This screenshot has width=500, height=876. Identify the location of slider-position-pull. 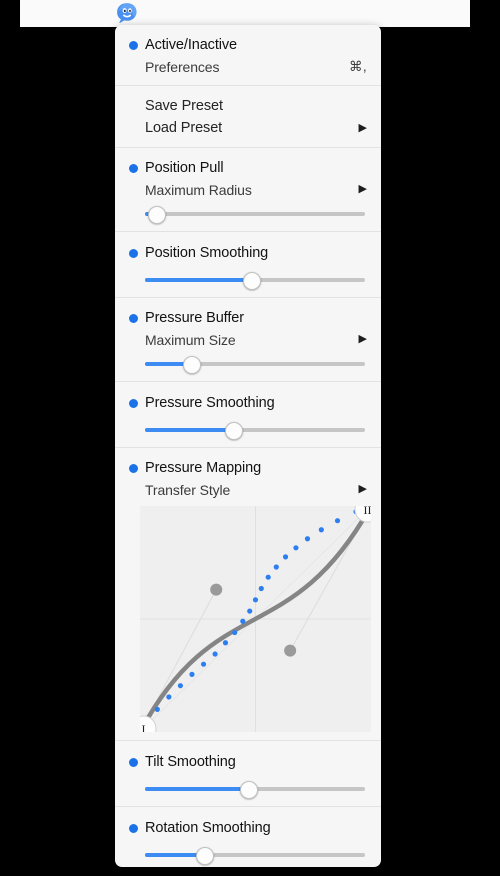
(255, 215).